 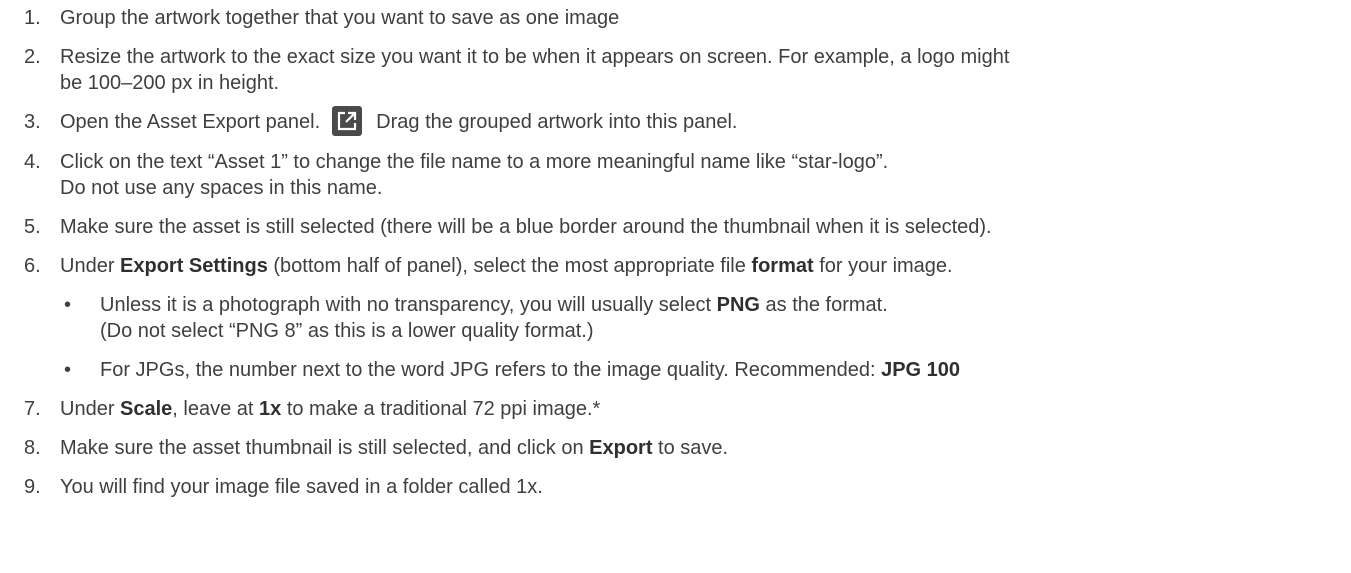 What do you see at coordinates (883, 265) in the screenshot?
I see `step-text-part: for your image.` at bounding box center [883, 265].